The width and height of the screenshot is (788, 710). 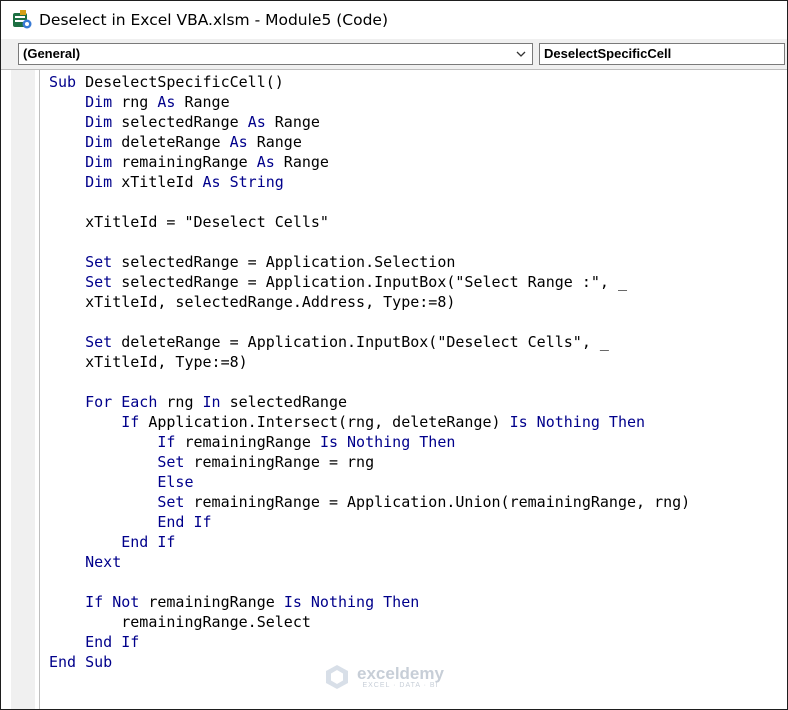 What do you see at coordinates (418, 162) in the screenshot?
I see `code-line: Dim remainingRange As Range` at bounding box center [418, 162].